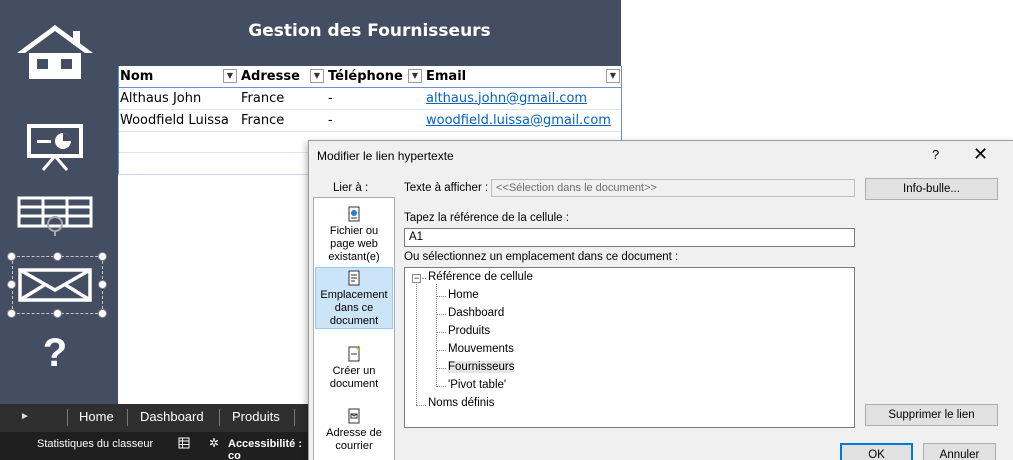 The height and width of the screenshot is (460, 1013). Describe the element at coordinates (469, 331) in the screenshot. I see `tree-node-sheet: Produits` at that location.